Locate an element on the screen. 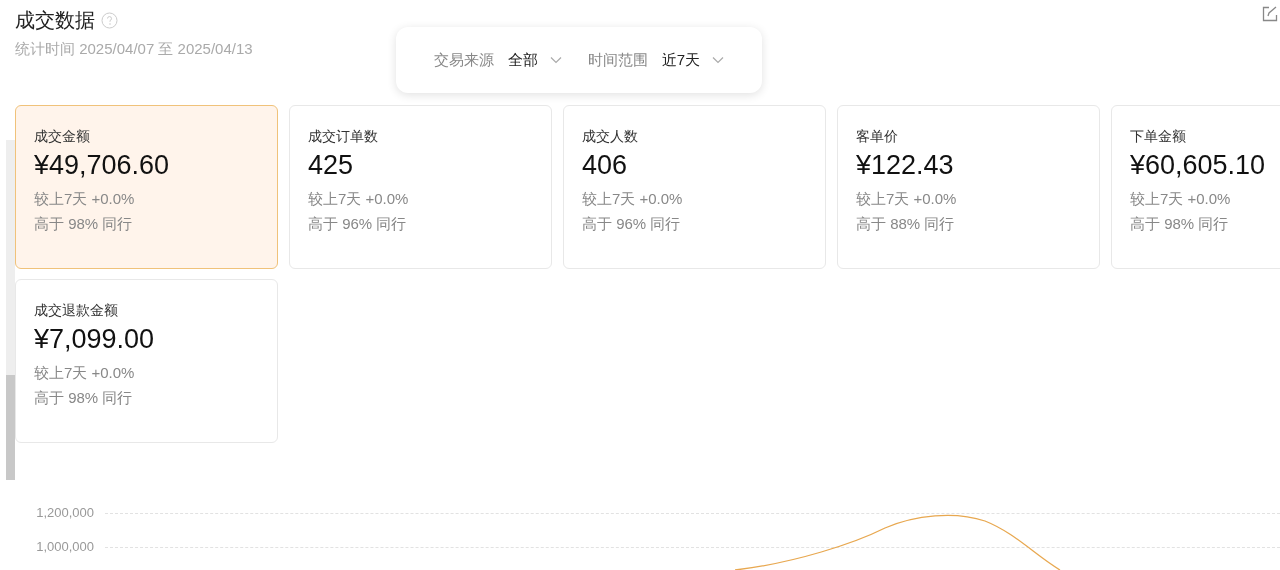 The image size is (1280, 570). metric-value: ¥49,706.60 is located at coordinates (102, 165).